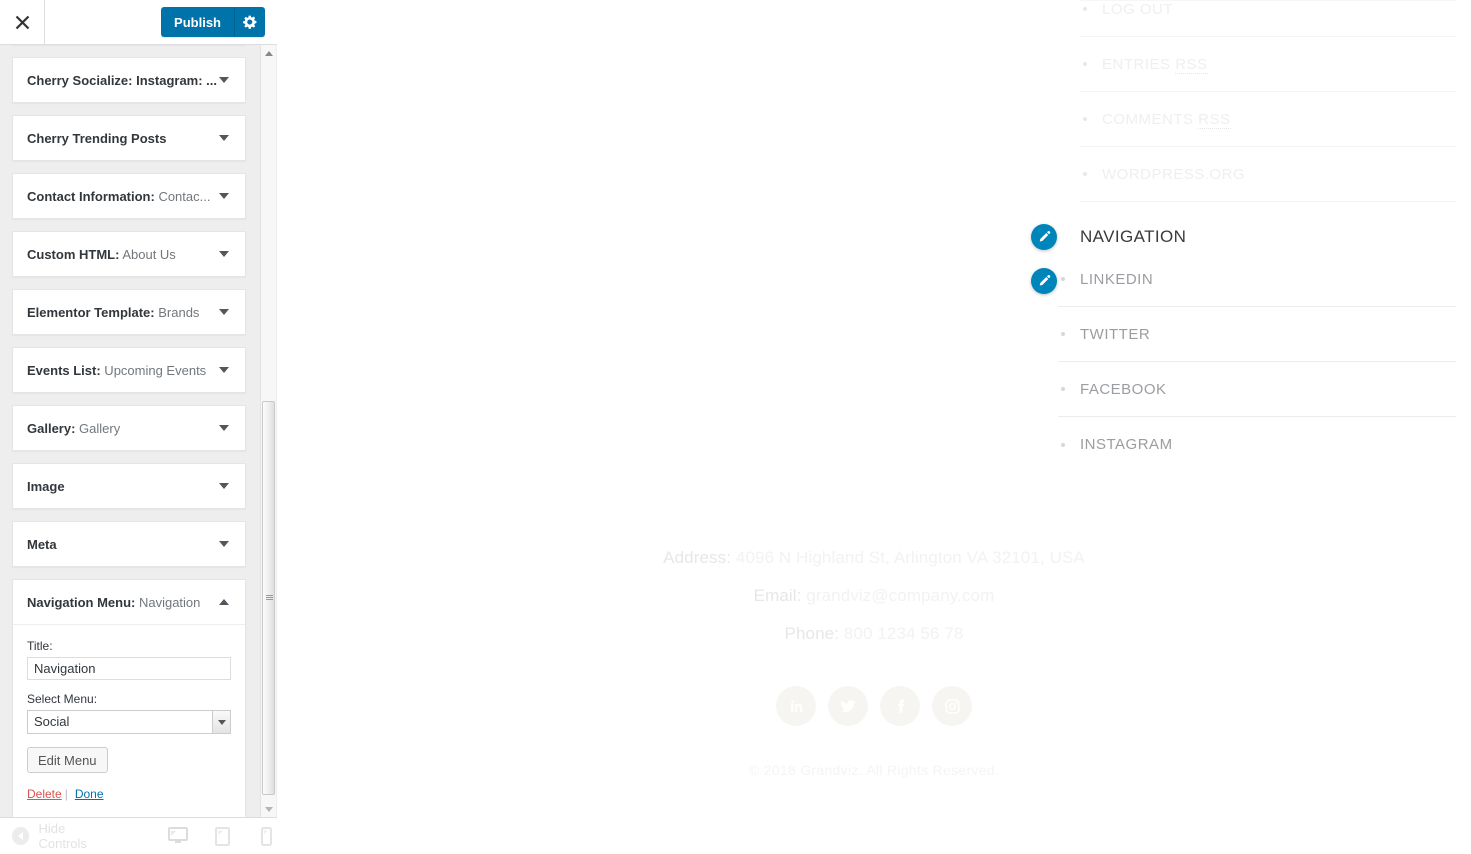 The height and width of the screenshot is (854, 1471). What do you see at coordinates (129, 602) in the screenshot?
I see `widget-header: Navigation Menu: Navigation` at bounding box center [129, 602].